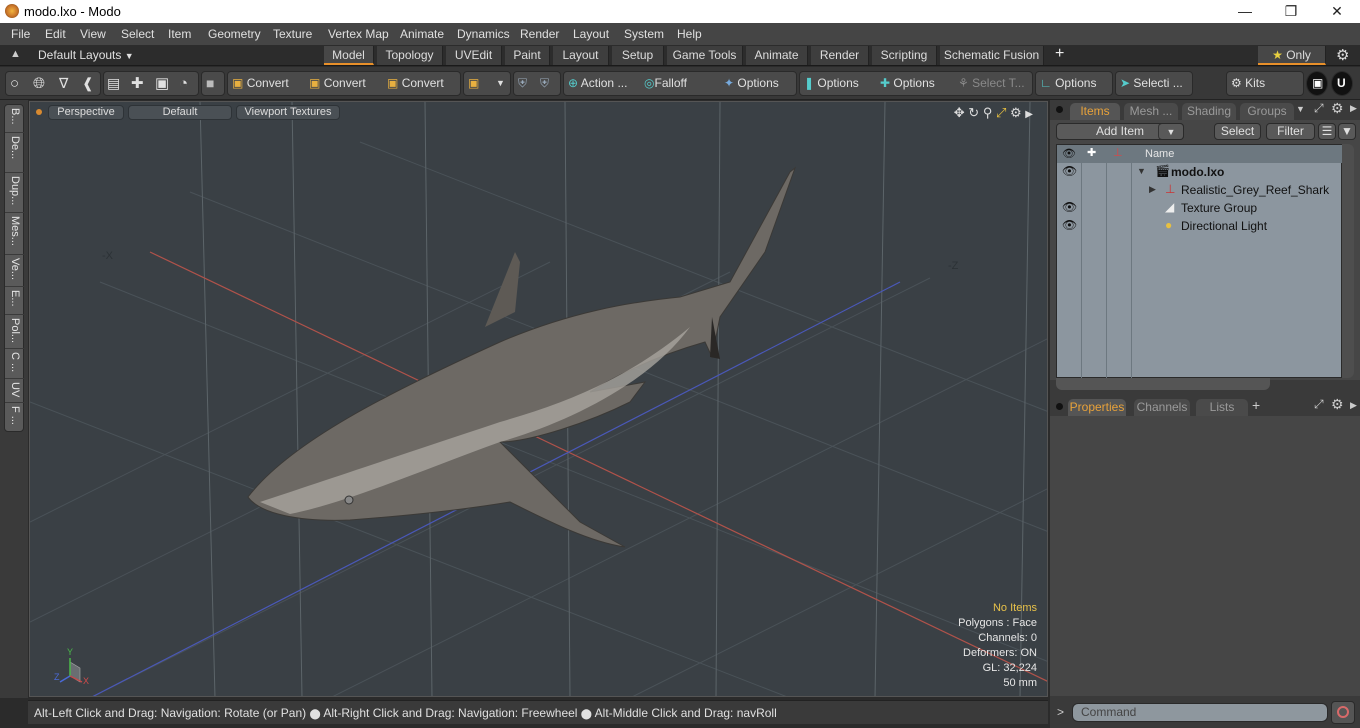 The height and width of the screenshot is (728, 1360). Describe the element at coordinates (591, 34) in the screenshot. I see `menu-layout: Layout` at that location.